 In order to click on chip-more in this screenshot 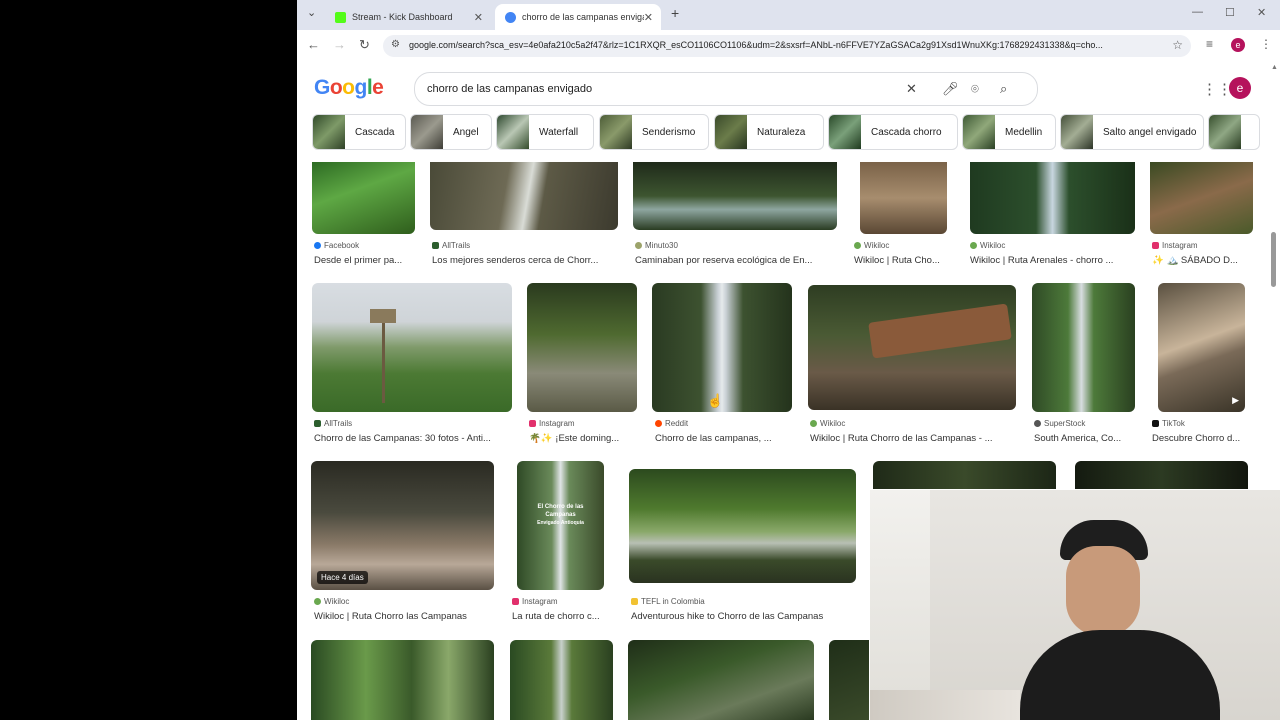, I will do `click(1234, 132)`.